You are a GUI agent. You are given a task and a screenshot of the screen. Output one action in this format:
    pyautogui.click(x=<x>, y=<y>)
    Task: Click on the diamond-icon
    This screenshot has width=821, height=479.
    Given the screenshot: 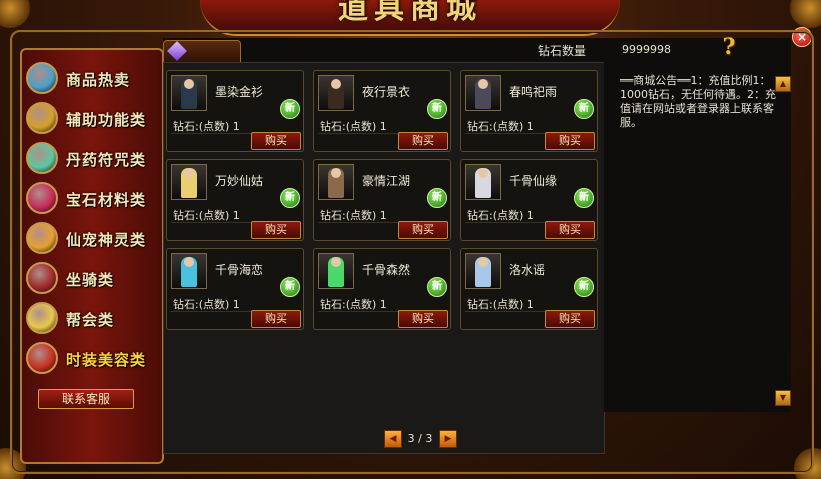 What is the action you would take?
    pyautogui.click(x=177, y=51)
    